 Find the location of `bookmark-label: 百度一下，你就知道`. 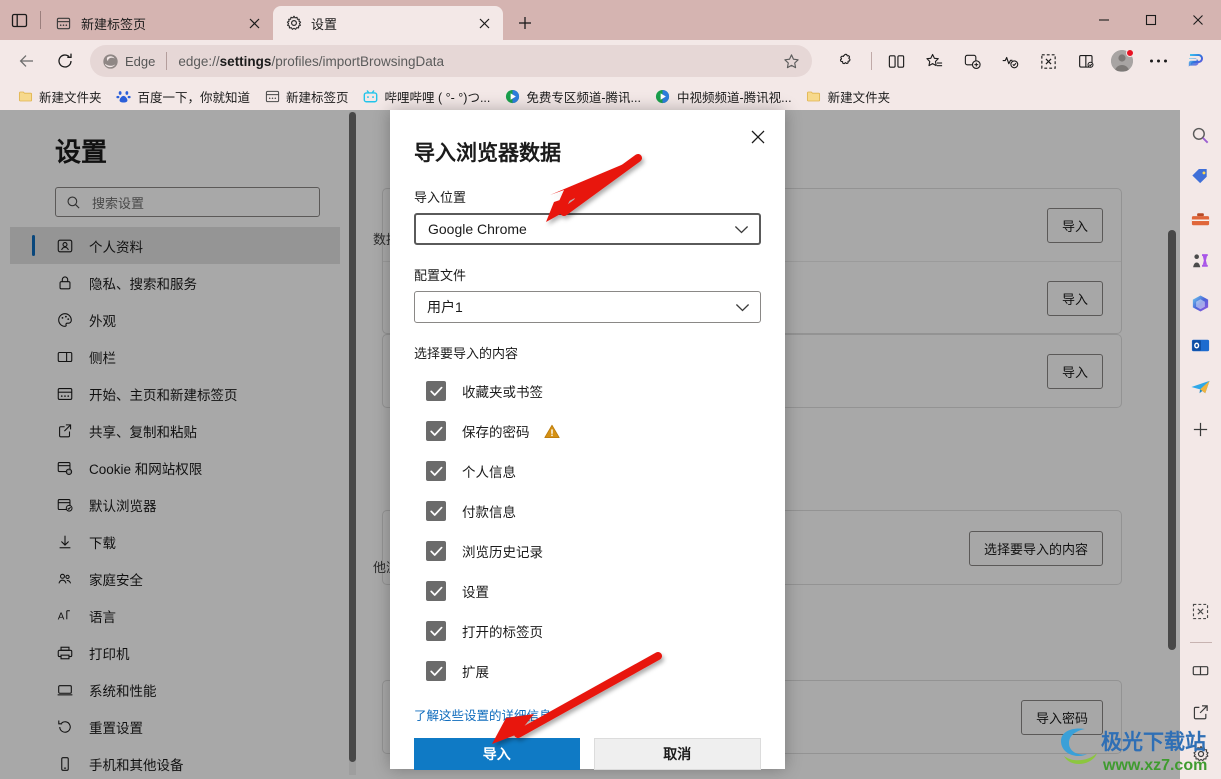

bookmark-label: 百度一下，你就知道 is located at coordinates (194, 97).